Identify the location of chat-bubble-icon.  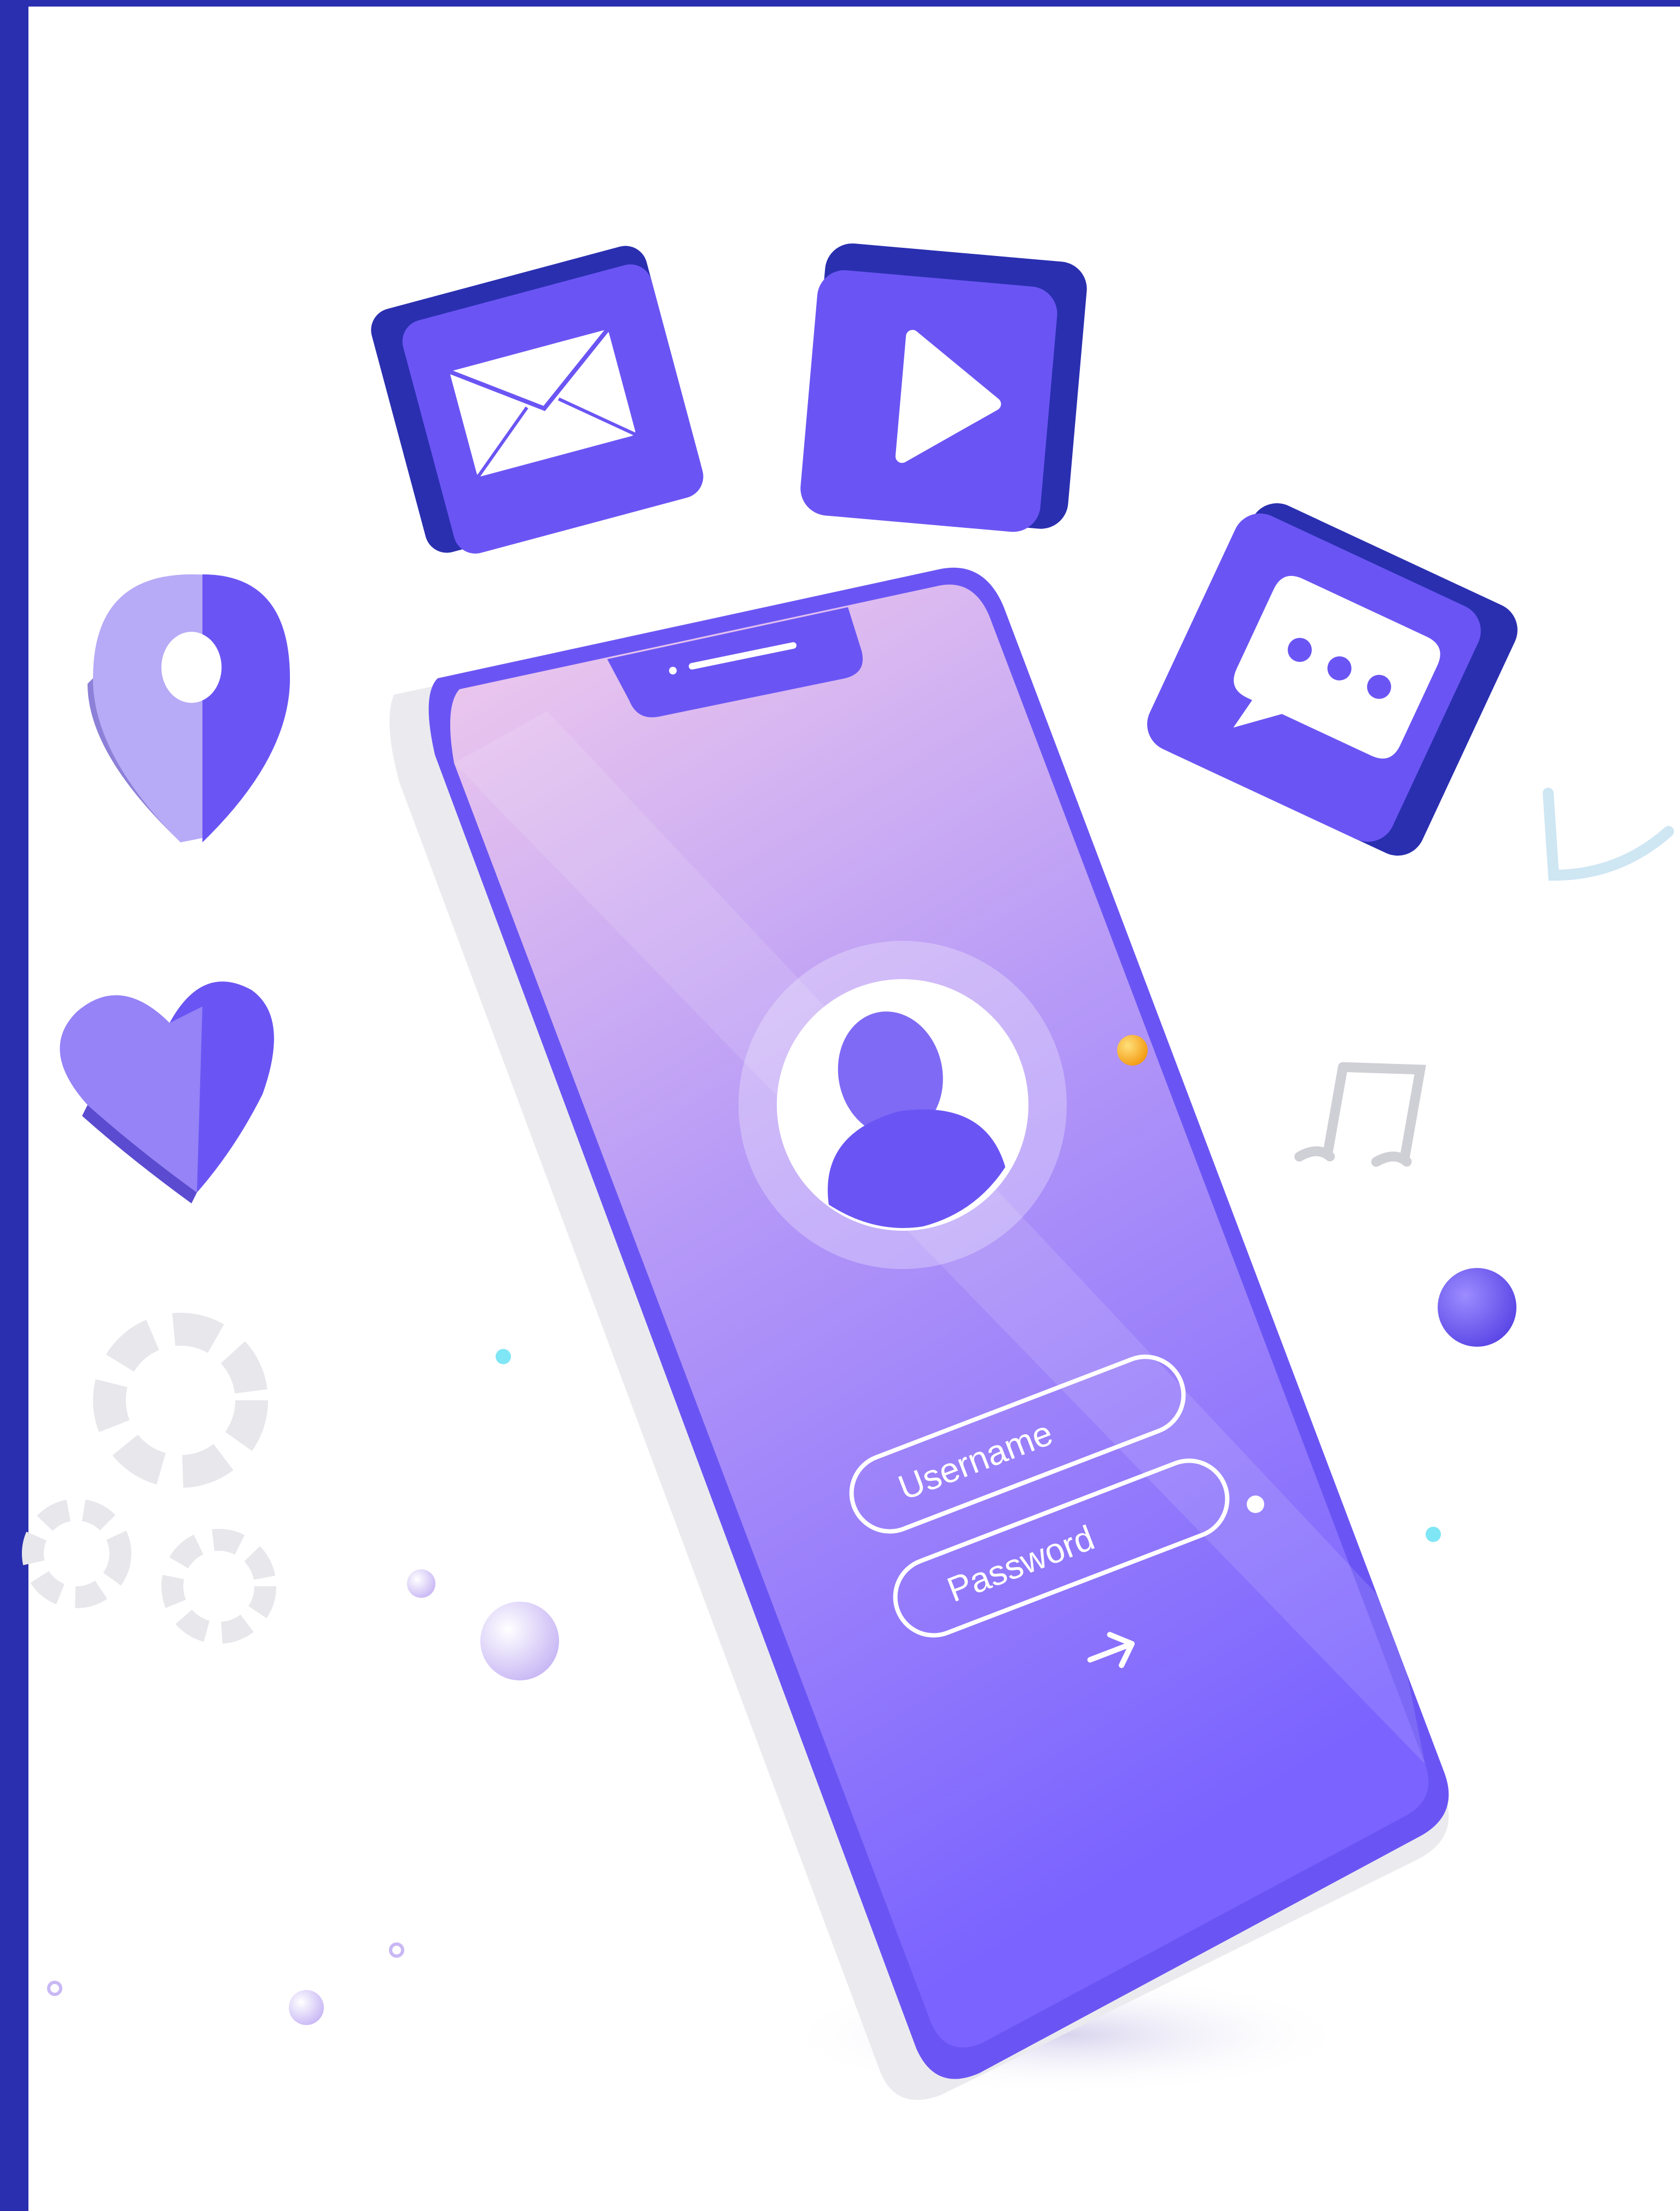
(1332, 679).